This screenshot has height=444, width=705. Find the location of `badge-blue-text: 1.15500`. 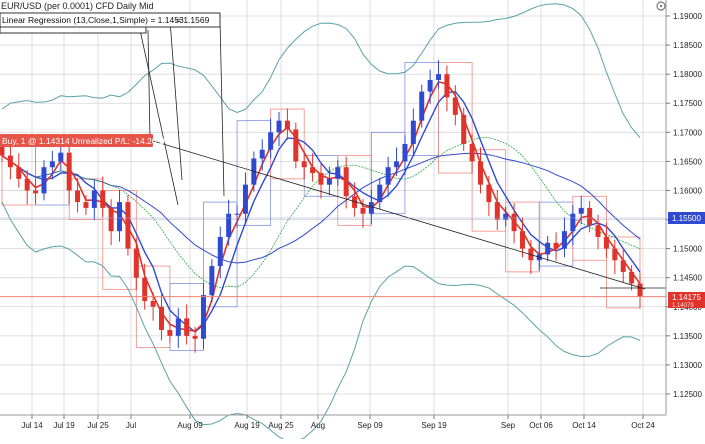

badge-blue-text: 1.15500 is located at coordinates (686, 218).